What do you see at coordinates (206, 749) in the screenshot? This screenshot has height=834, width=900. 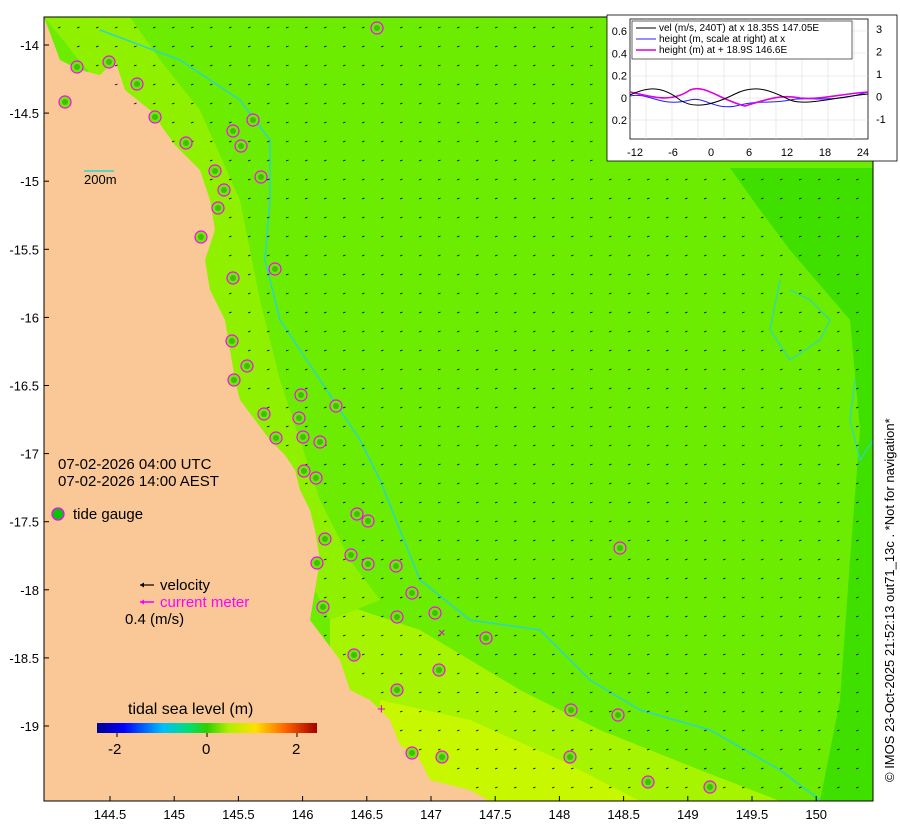 I see `colorbar-tick-0: 0` at bounding box center [206, 749].